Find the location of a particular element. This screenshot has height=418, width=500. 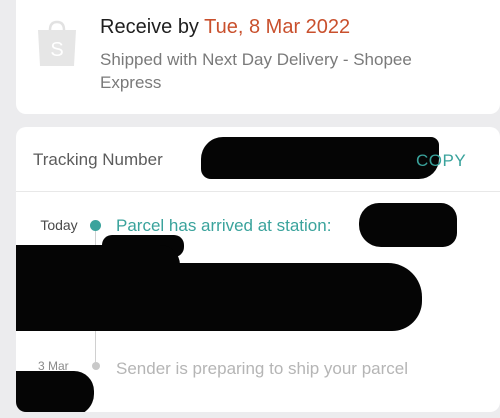

svg-text: S is located at coordinates (56, 50).